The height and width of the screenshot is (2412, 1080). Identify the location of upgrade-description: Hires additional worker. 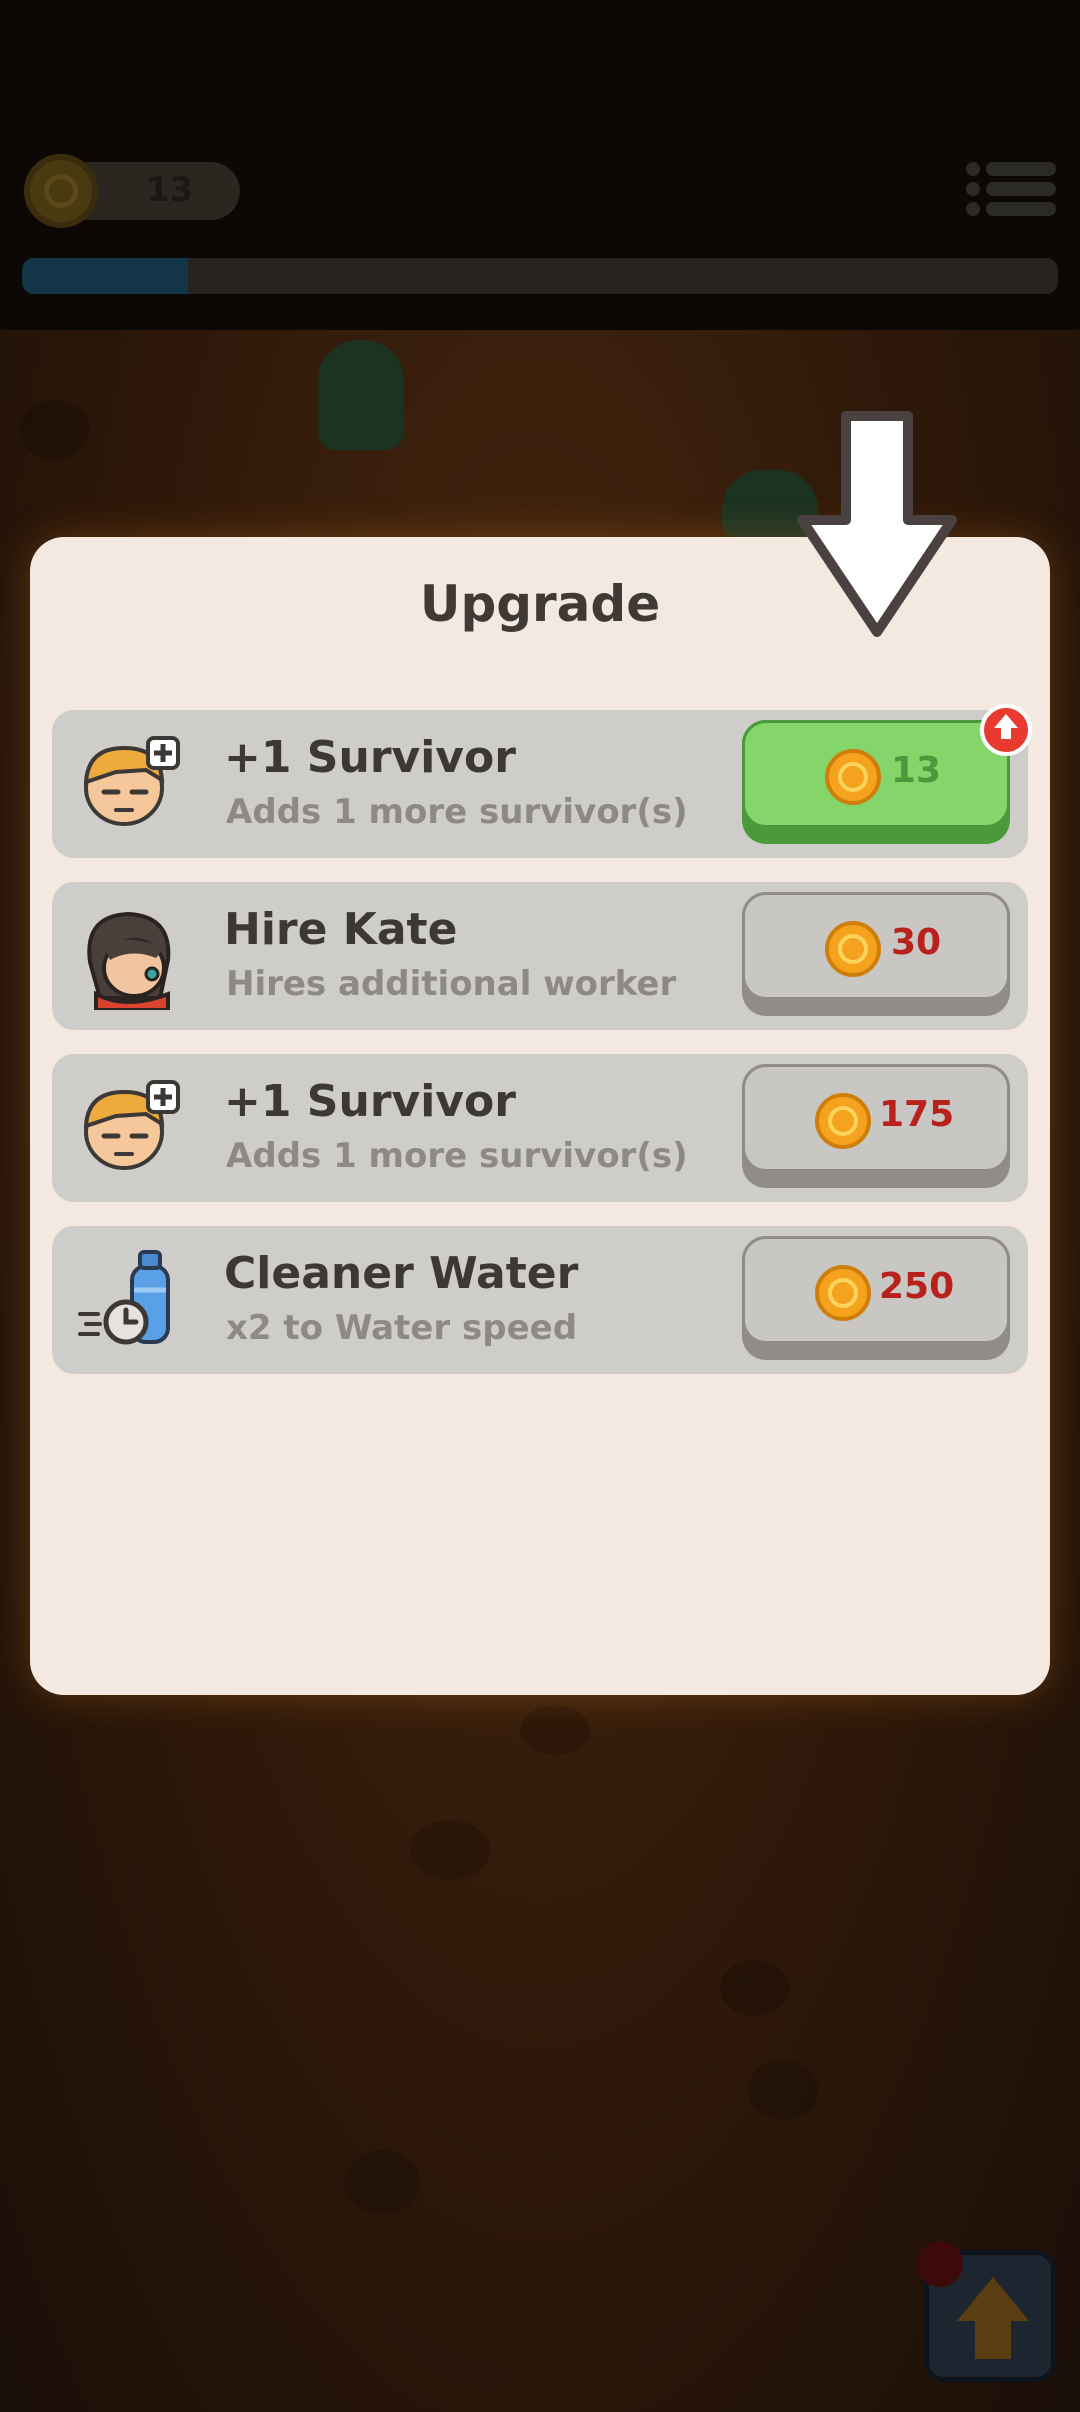
(451, 984).